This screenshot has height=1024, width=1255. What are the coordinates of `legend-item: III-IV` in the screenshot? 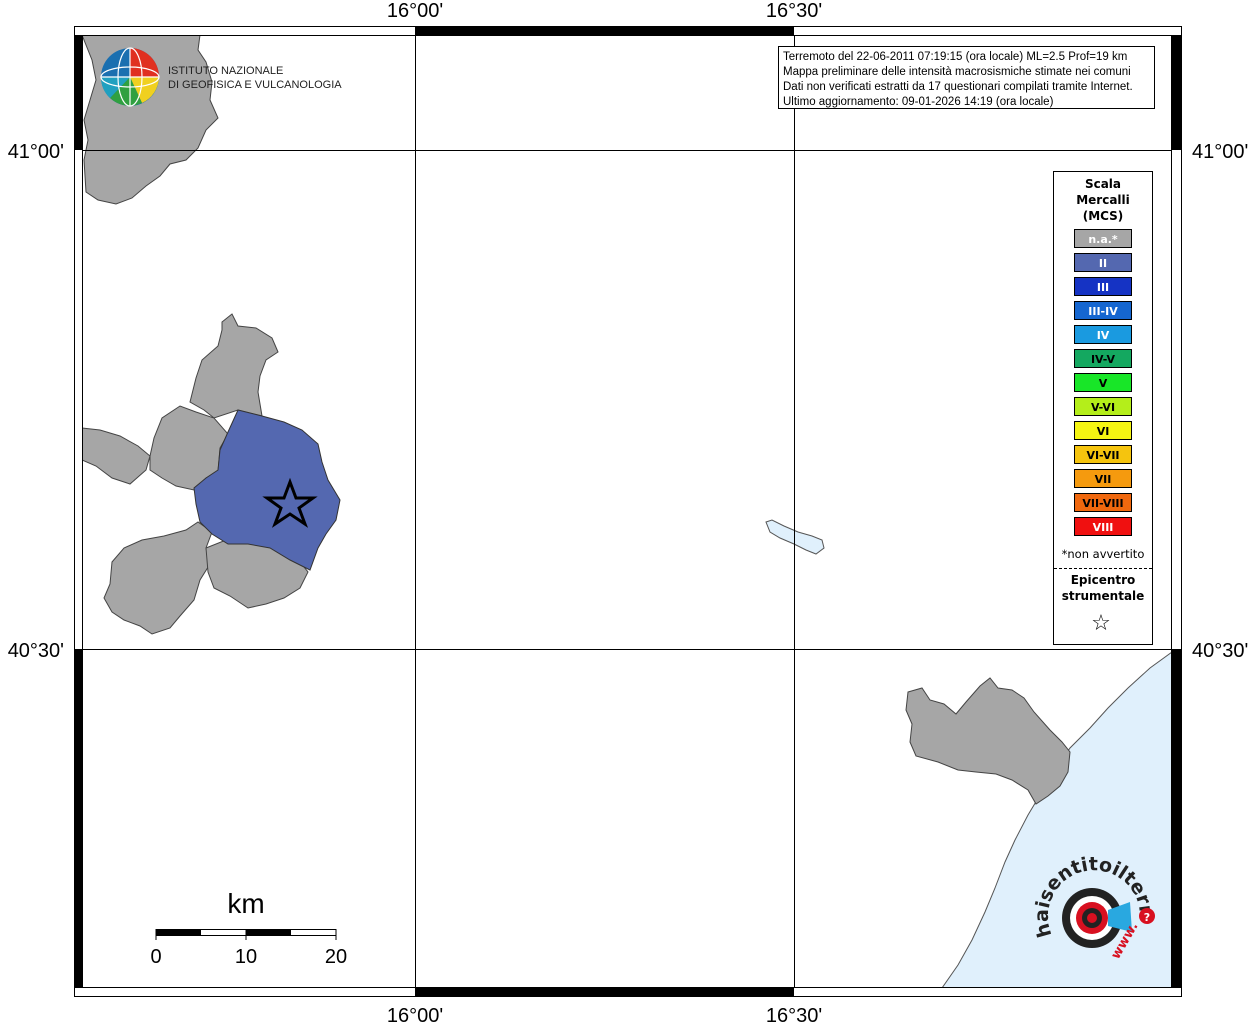 It's located at (1103, 310).